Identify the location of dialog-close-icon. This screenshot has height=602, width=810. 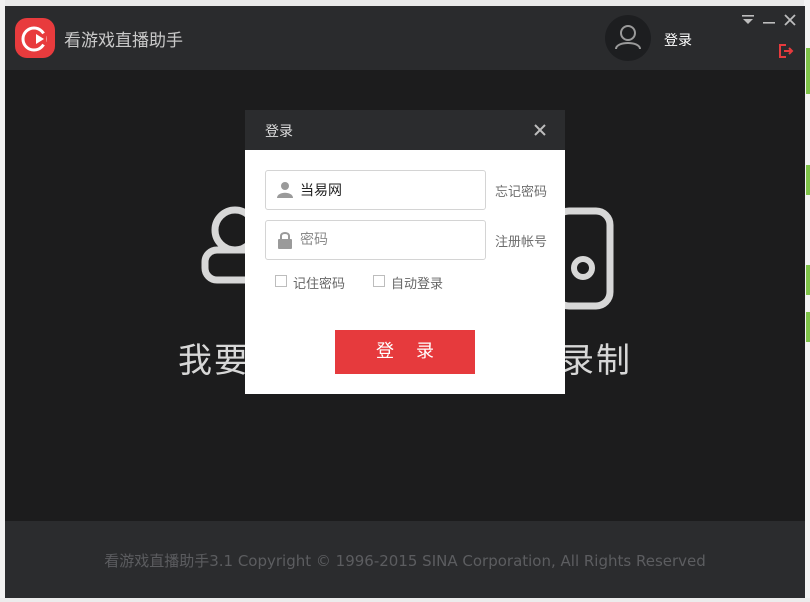
(540, 130).